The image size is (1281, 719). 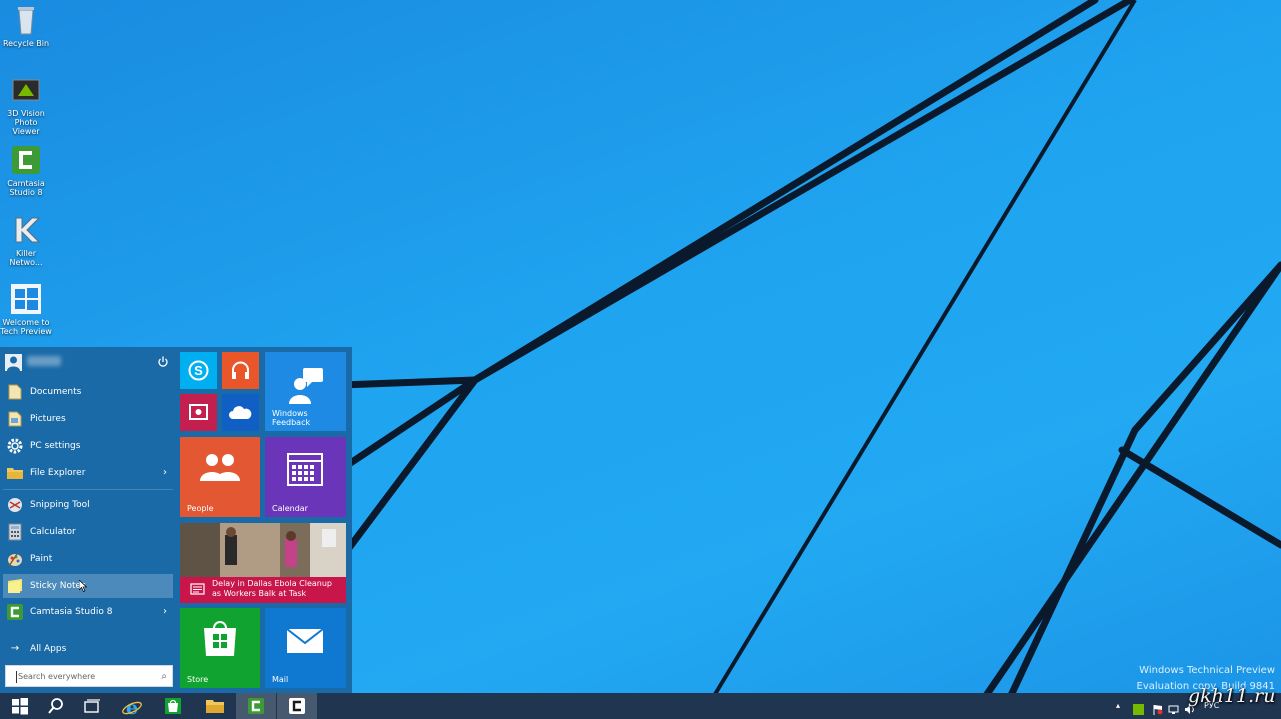 I want to click on camtasia-taskbar-button, so click(x=256, y=706).